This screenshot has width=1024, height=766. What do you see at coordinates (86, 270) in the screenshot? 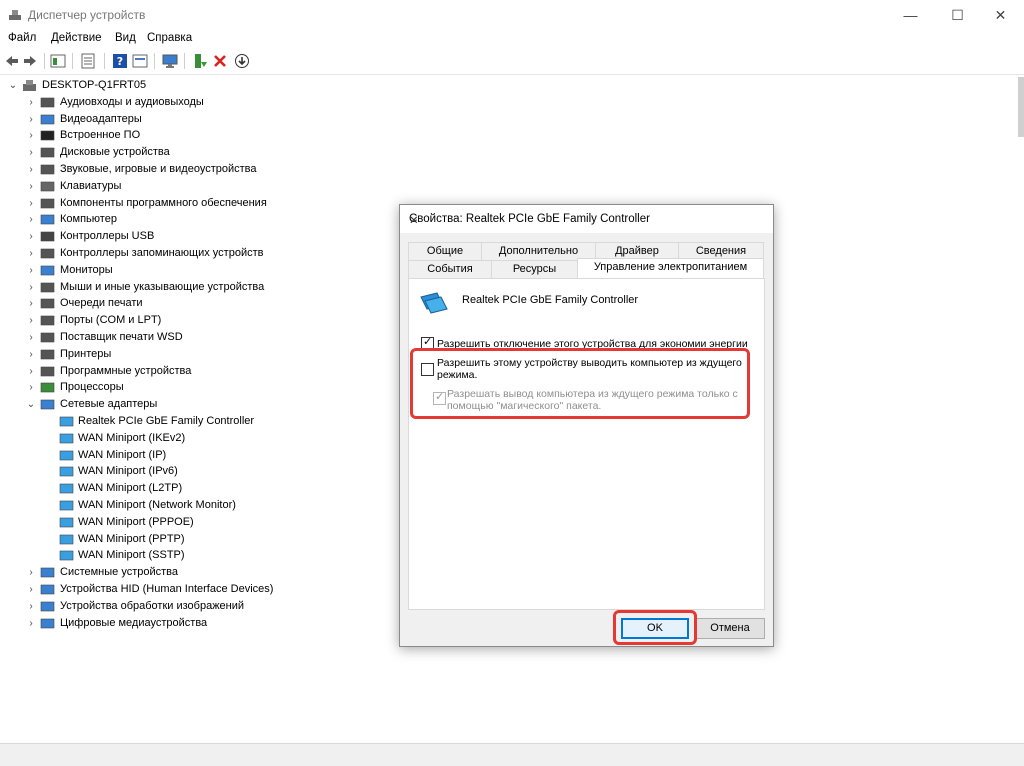
I see `tree-item-label: Мониторы` at bounding box center [86, 270].